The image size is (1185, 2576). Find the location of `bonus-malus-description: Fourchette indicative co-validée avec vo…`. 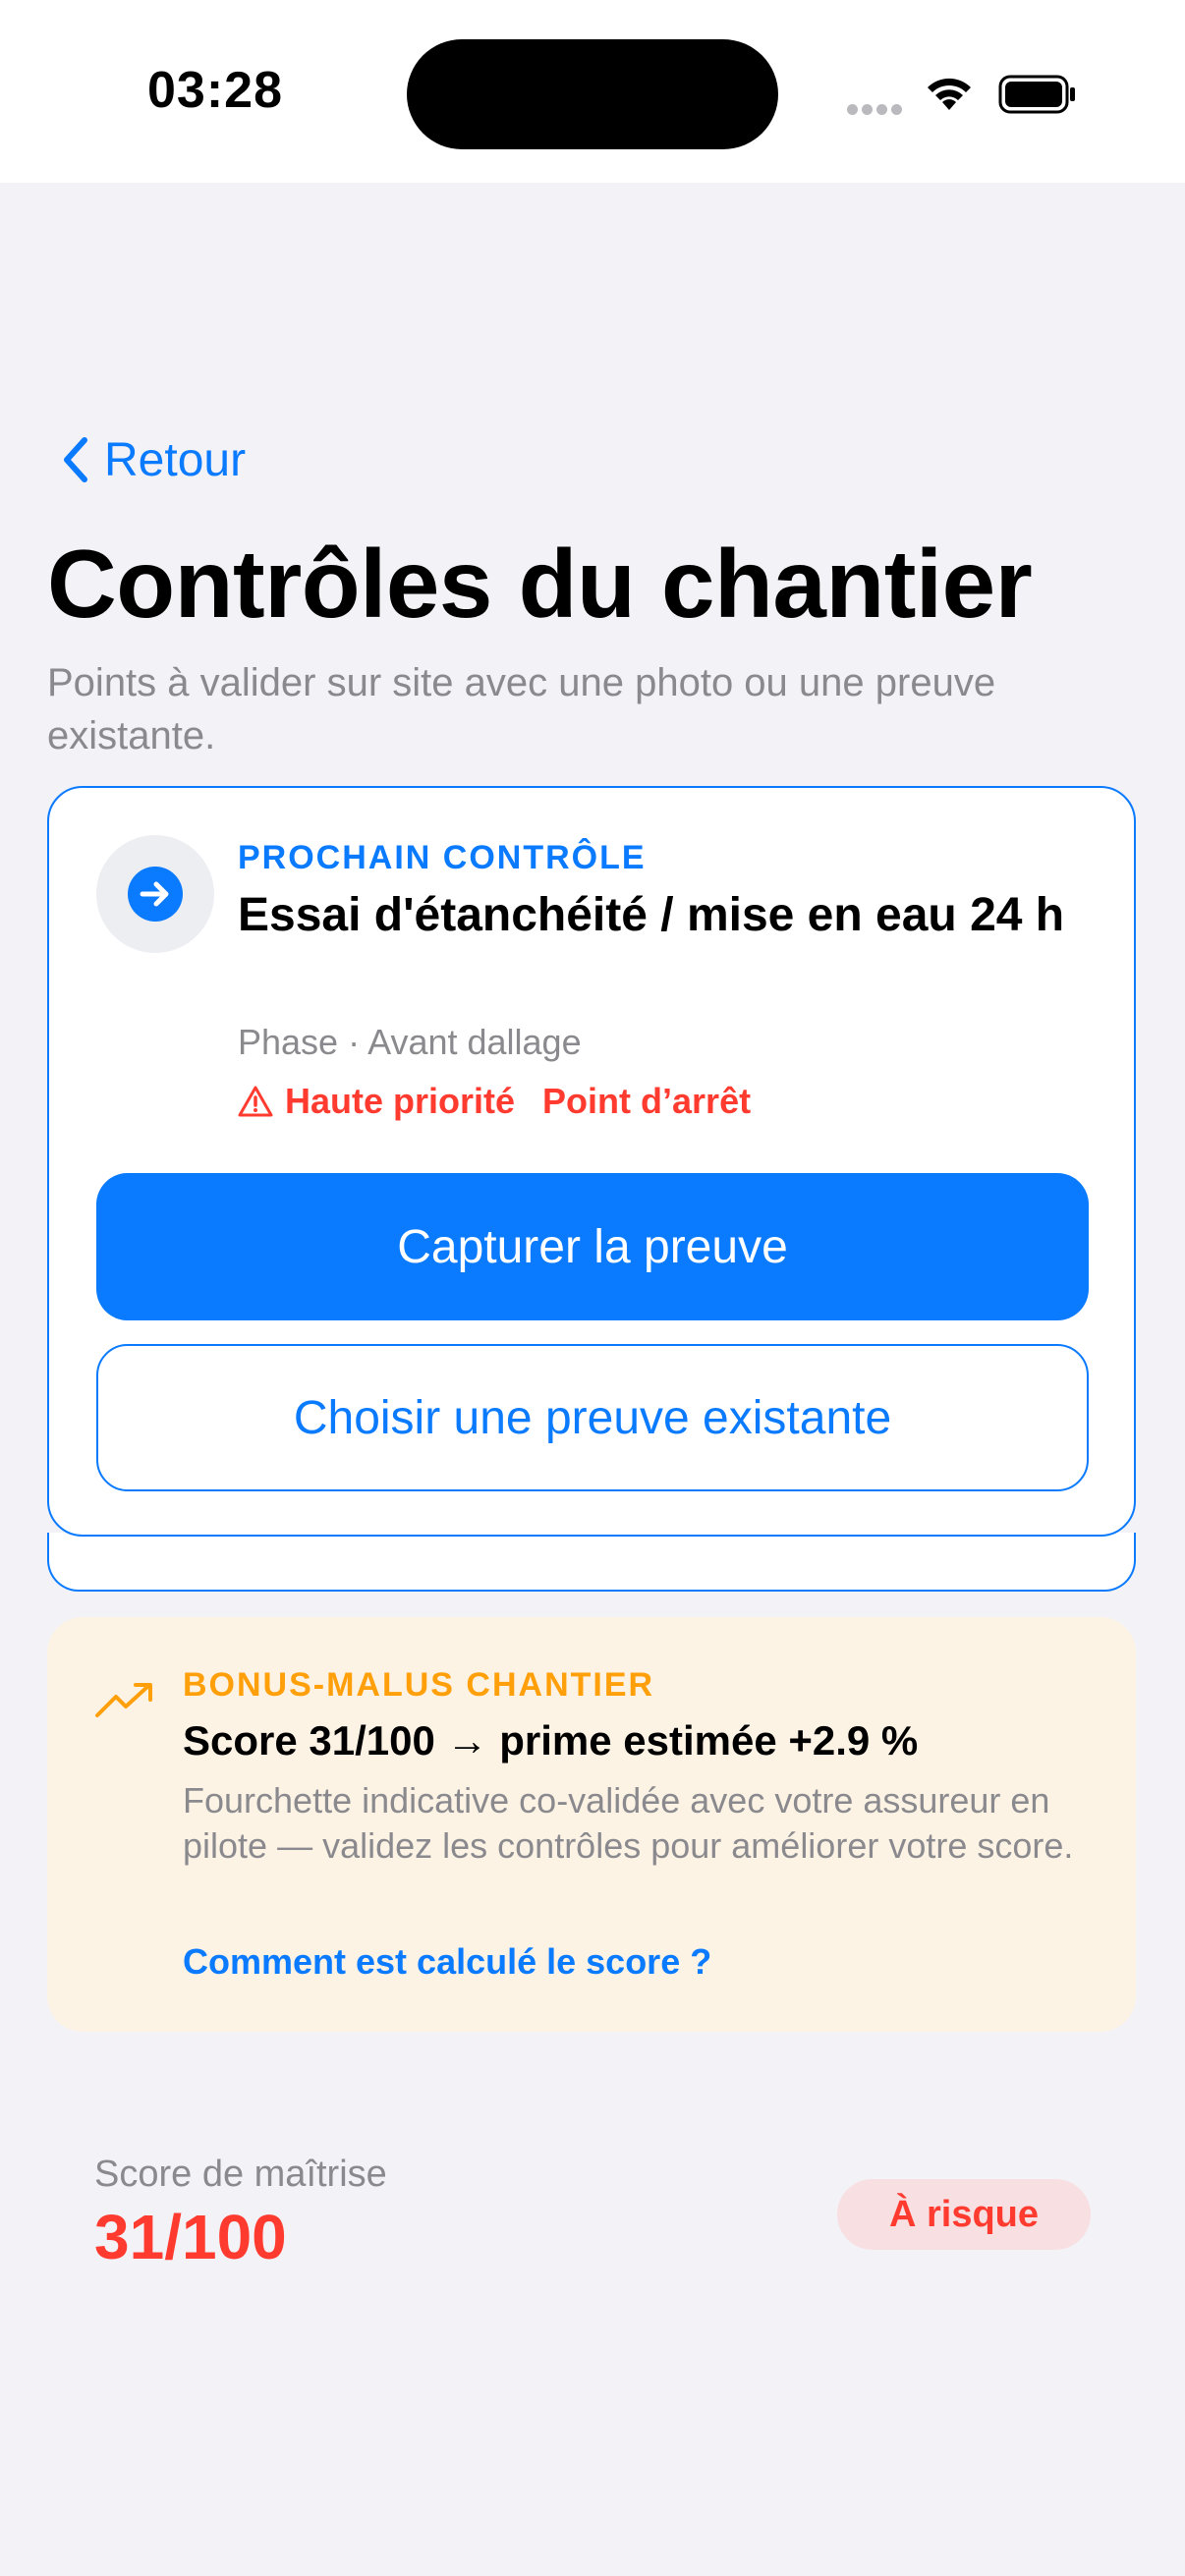

bonus-malus-description: Fourchette indicative co-validée avec vo… is located at coordinates (629, 1823).